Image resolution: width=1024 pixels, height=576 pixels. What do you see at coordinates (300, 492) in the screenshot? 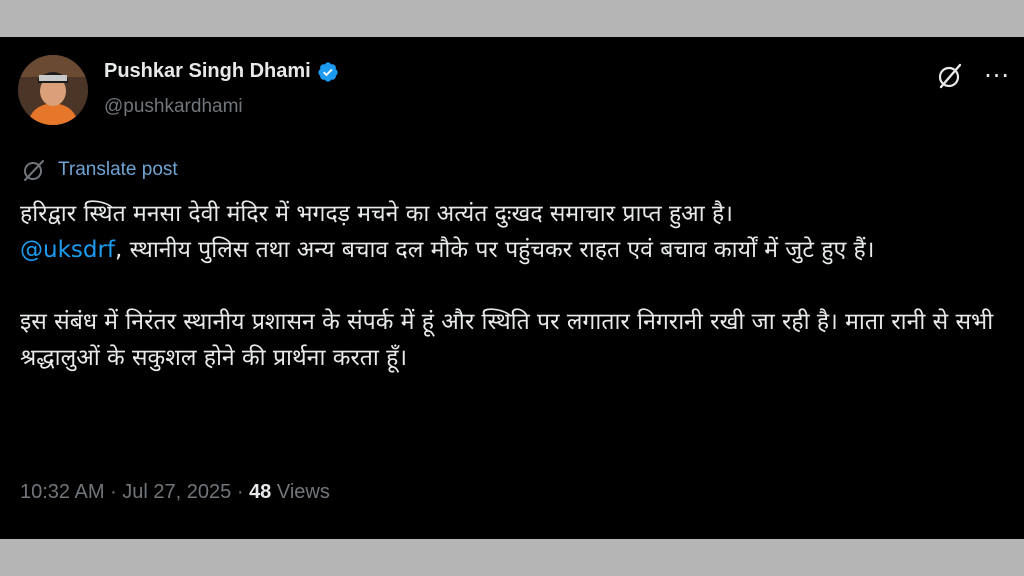
I see `views-label: Views` at bounding box center [300, 492].